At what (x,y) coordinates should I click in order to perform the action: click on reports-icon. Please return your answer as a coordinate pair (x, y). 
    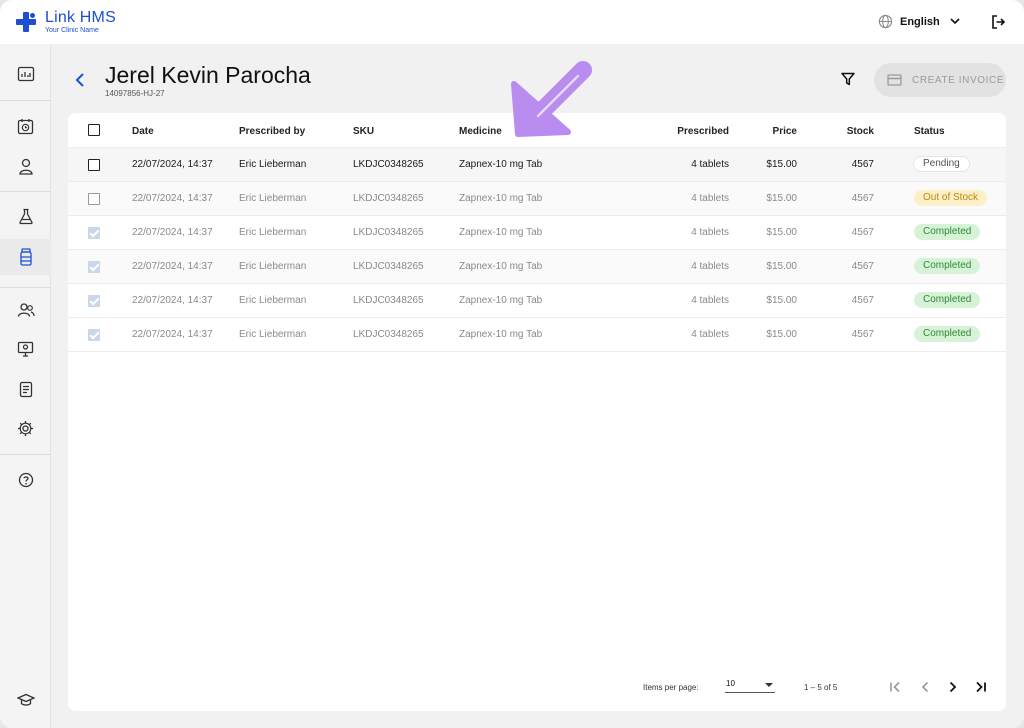
    Looking at the image, I should click on (25, 389).